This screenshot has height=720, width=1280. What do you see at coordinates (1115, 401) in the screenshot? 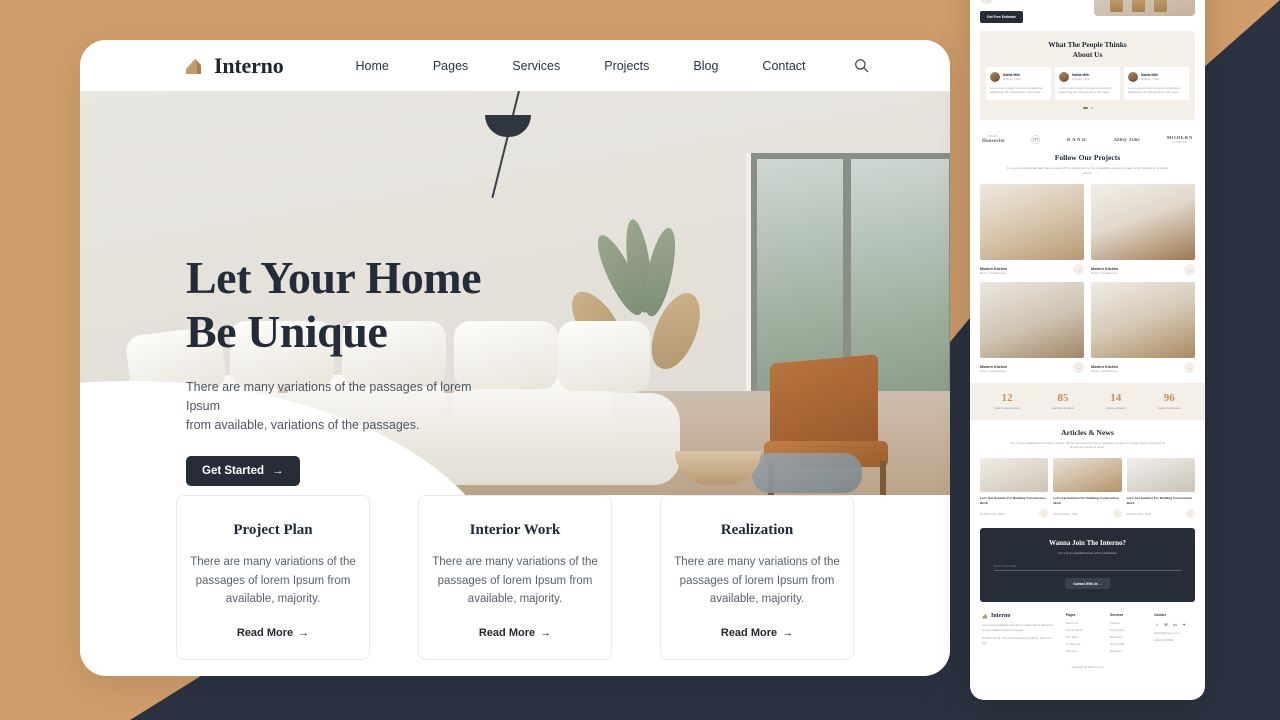
I see `stat-item: 14 Active projects` at bounding box center [1115, 401].